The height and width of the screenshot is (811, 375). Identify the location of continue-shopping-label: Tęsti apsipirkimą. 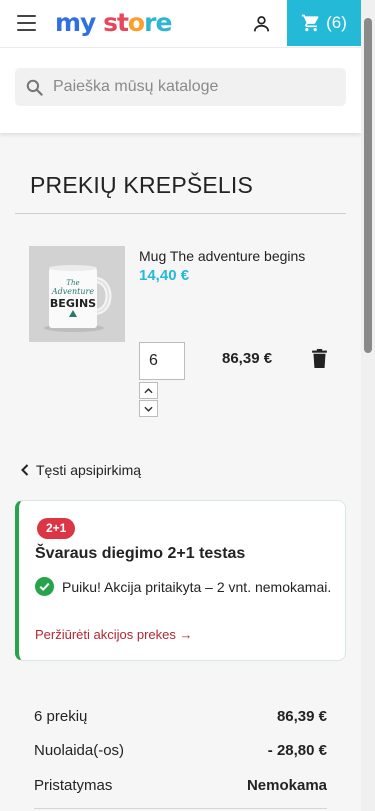
(89, 470).